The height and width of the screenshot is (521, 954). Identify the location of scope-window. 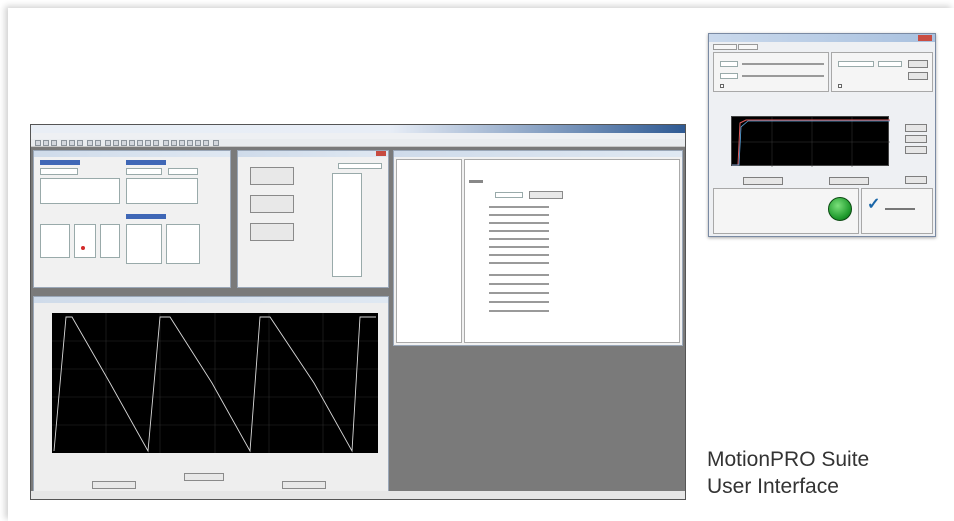
(211, 394).